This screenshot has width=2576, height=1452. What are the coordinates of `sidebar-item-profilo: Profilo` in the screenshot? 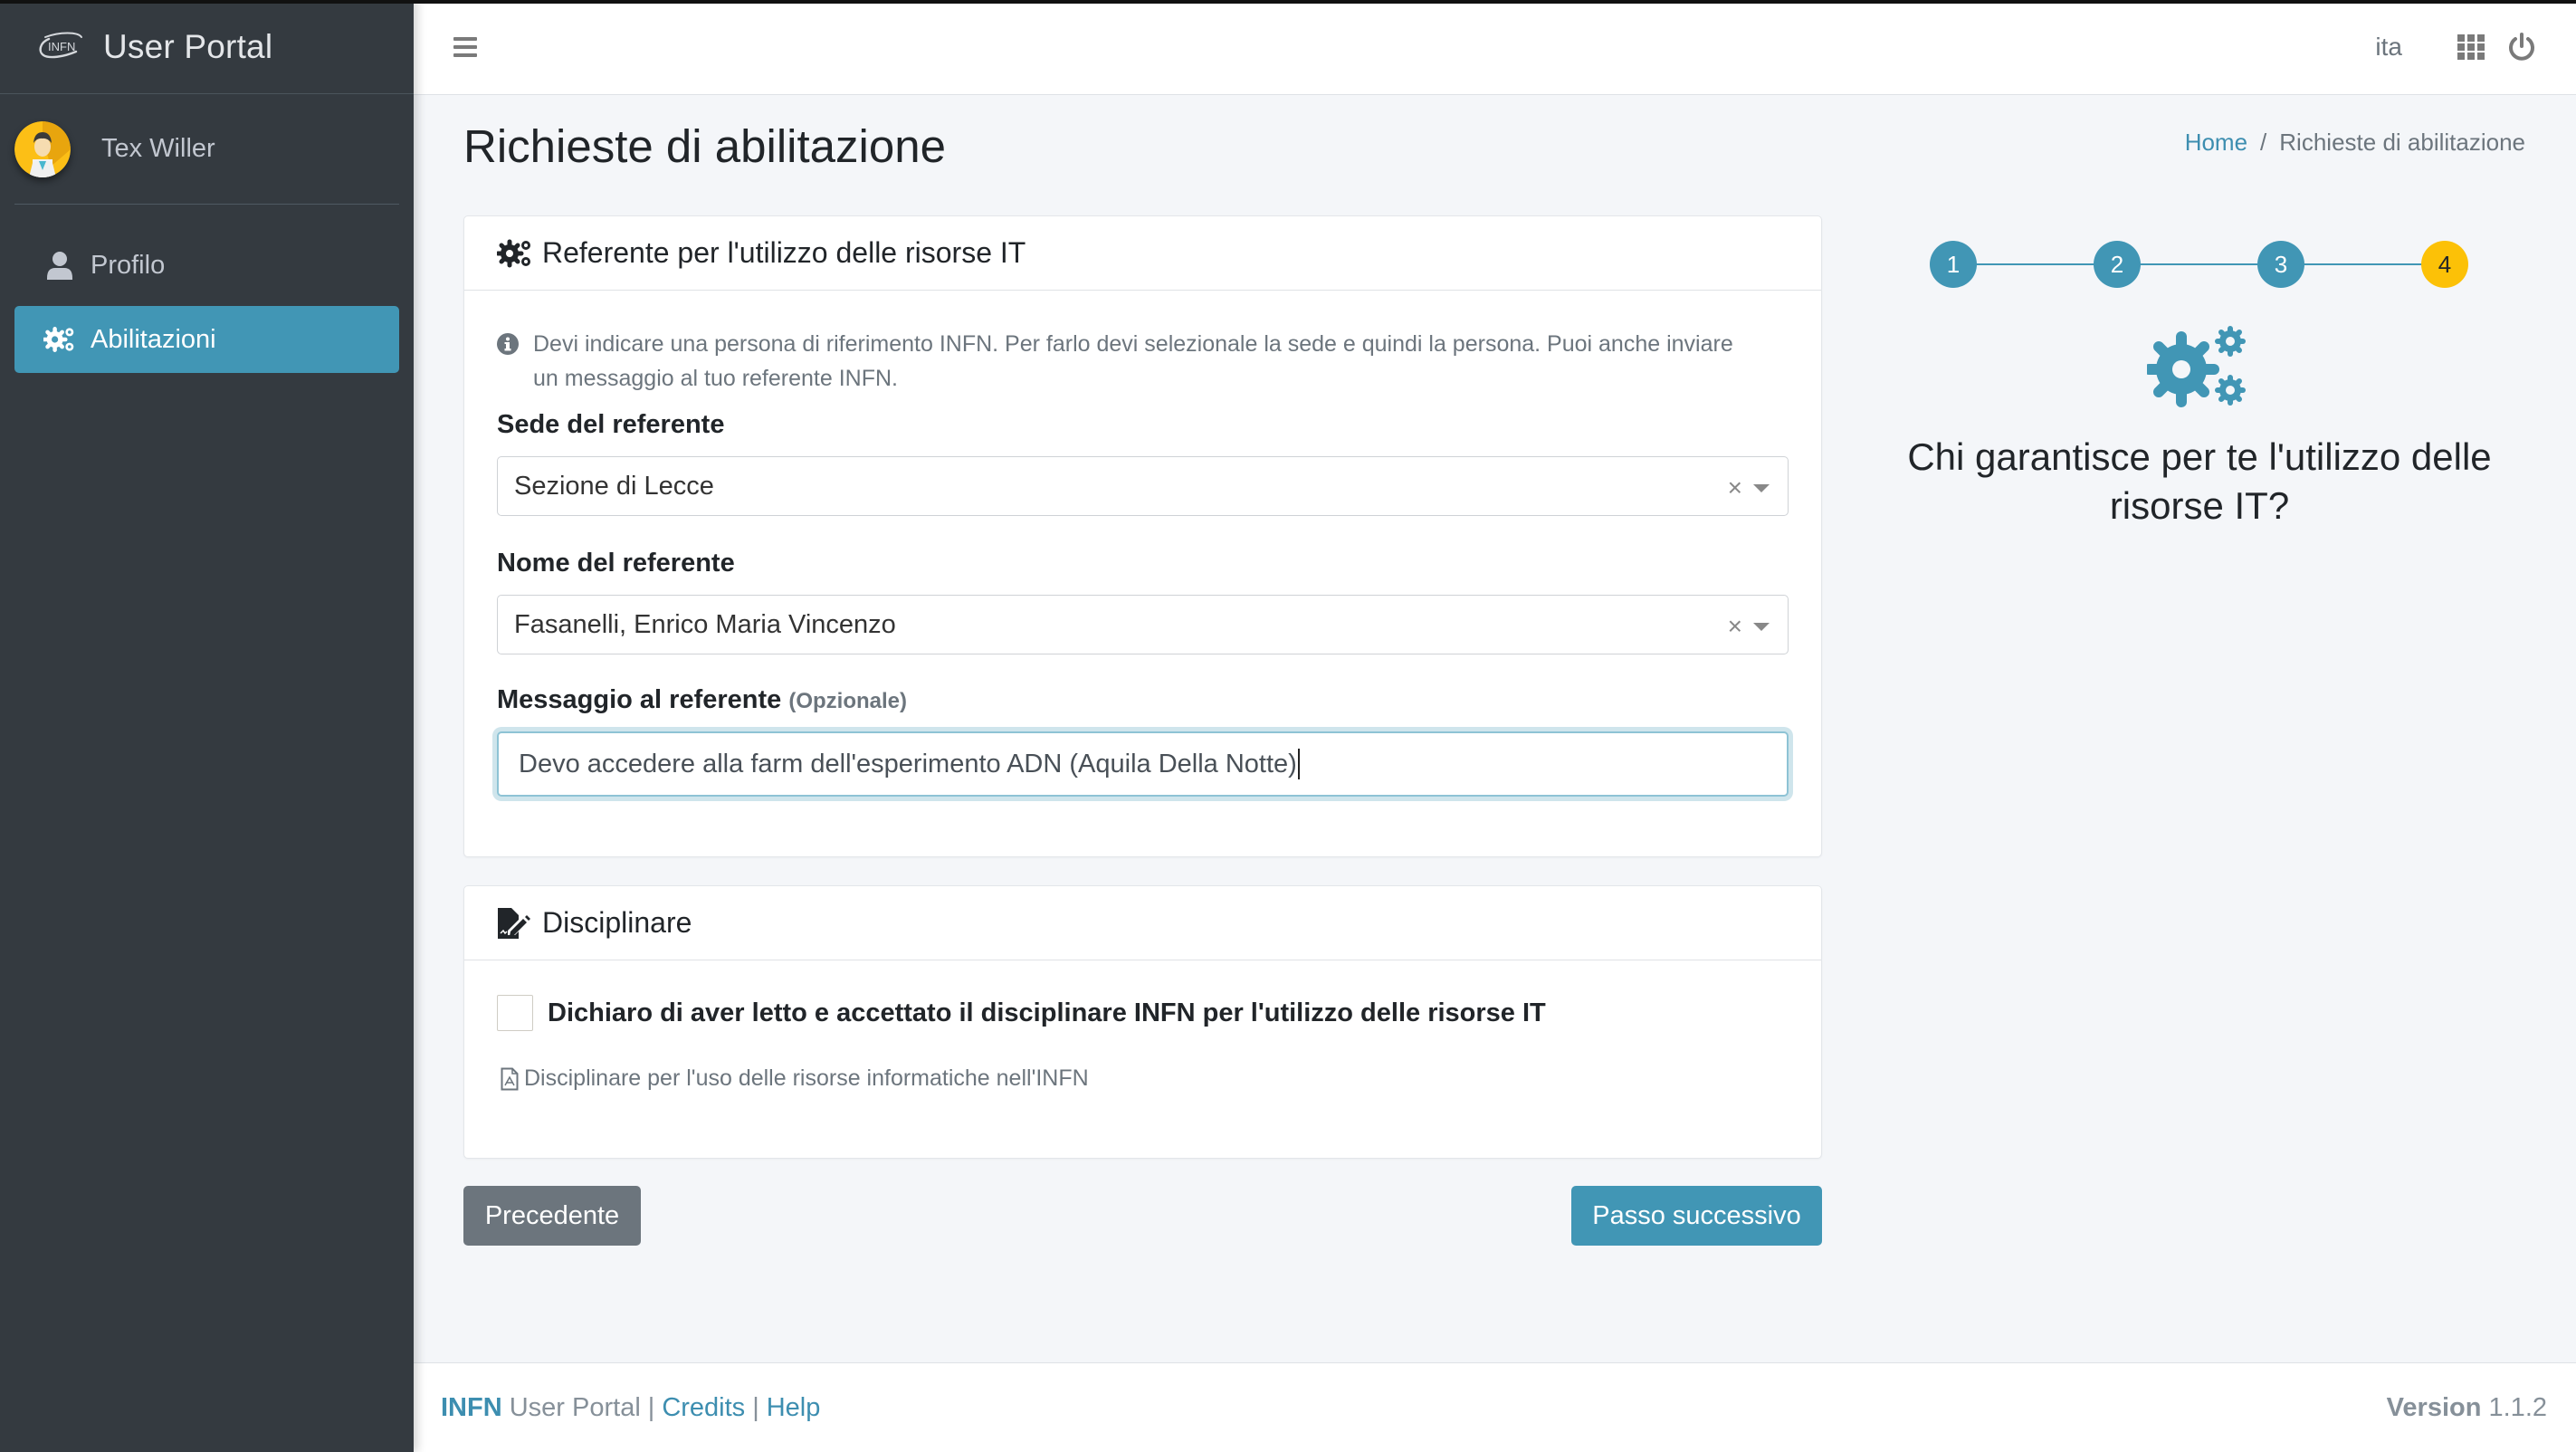 It's located at (207, 265).